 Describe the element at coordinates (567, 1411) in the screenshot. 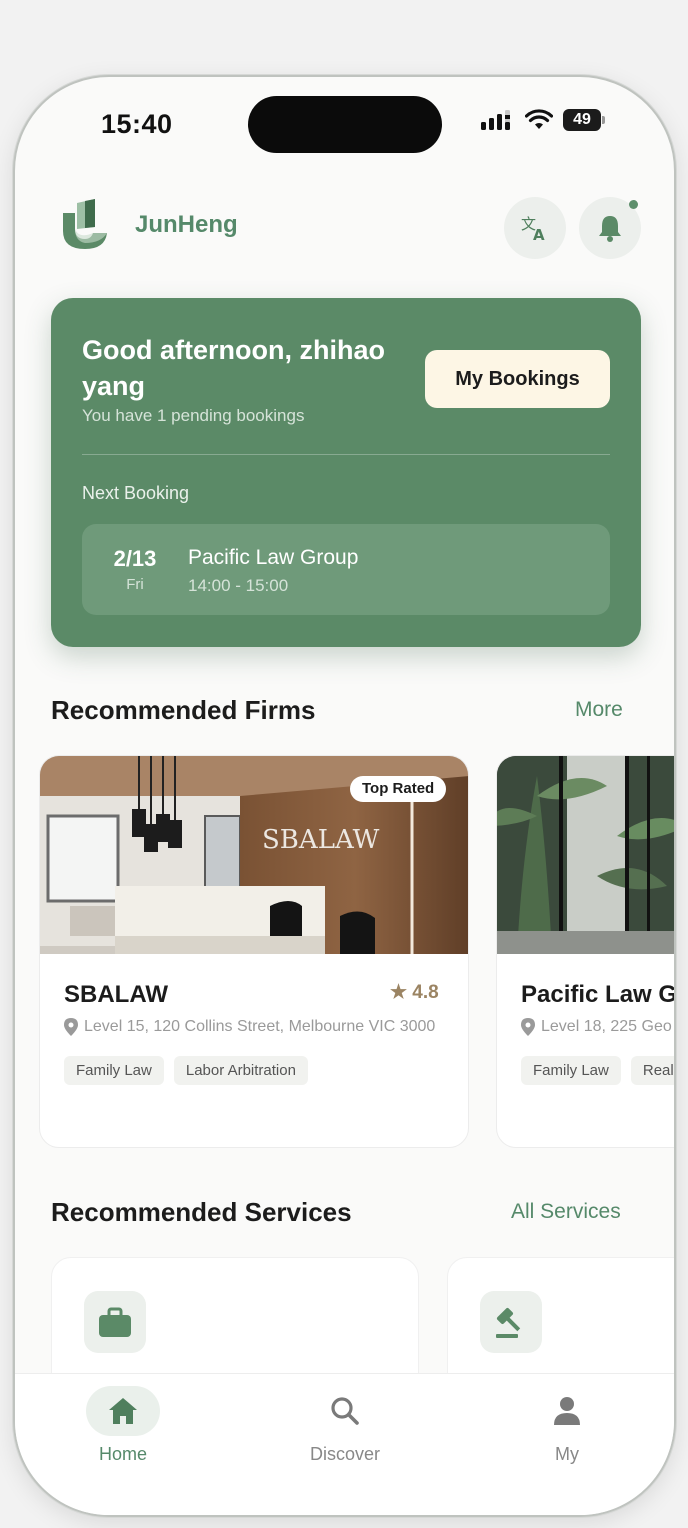

I see `person-icon` at that location.